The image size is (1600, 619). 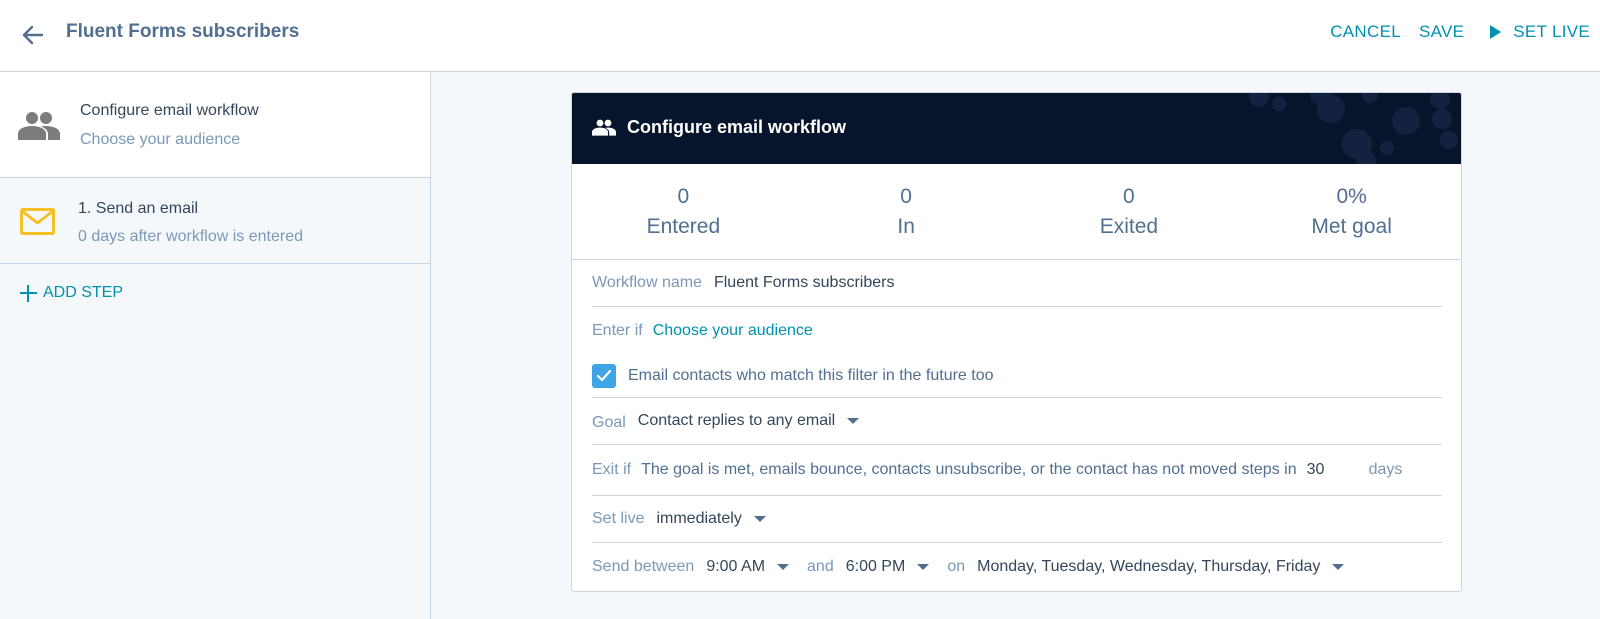 What do you see at coordinates (37, 224) in the screenshot?
I see `envelope-icon` at bounding box center [37, 224].